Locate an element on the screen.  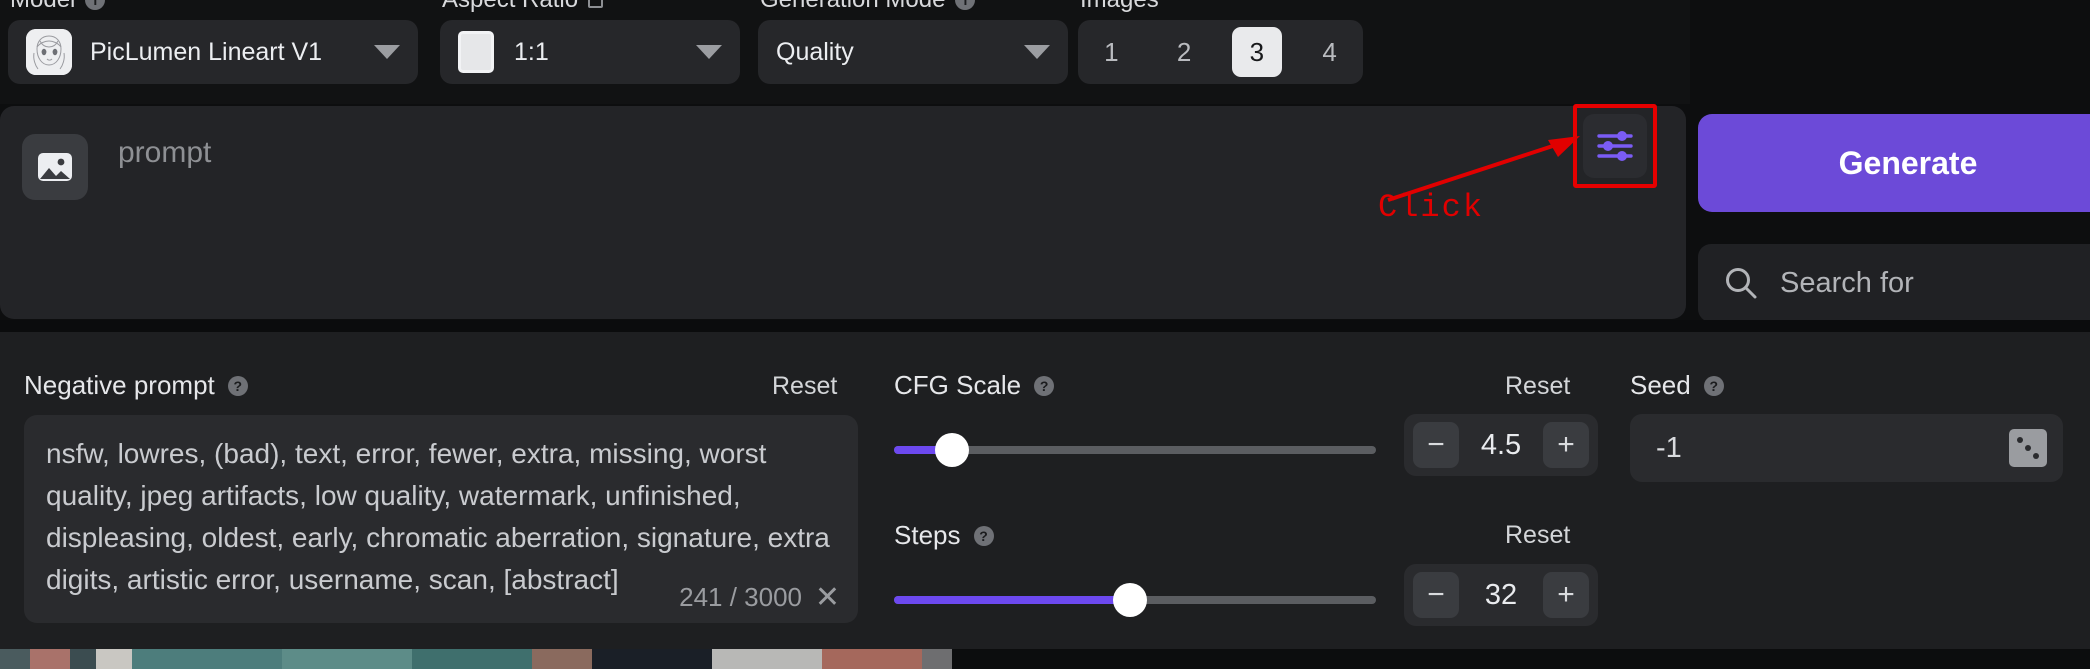
cfg-scale-label: CFG Scale ? is located at coordinates (974, 385).